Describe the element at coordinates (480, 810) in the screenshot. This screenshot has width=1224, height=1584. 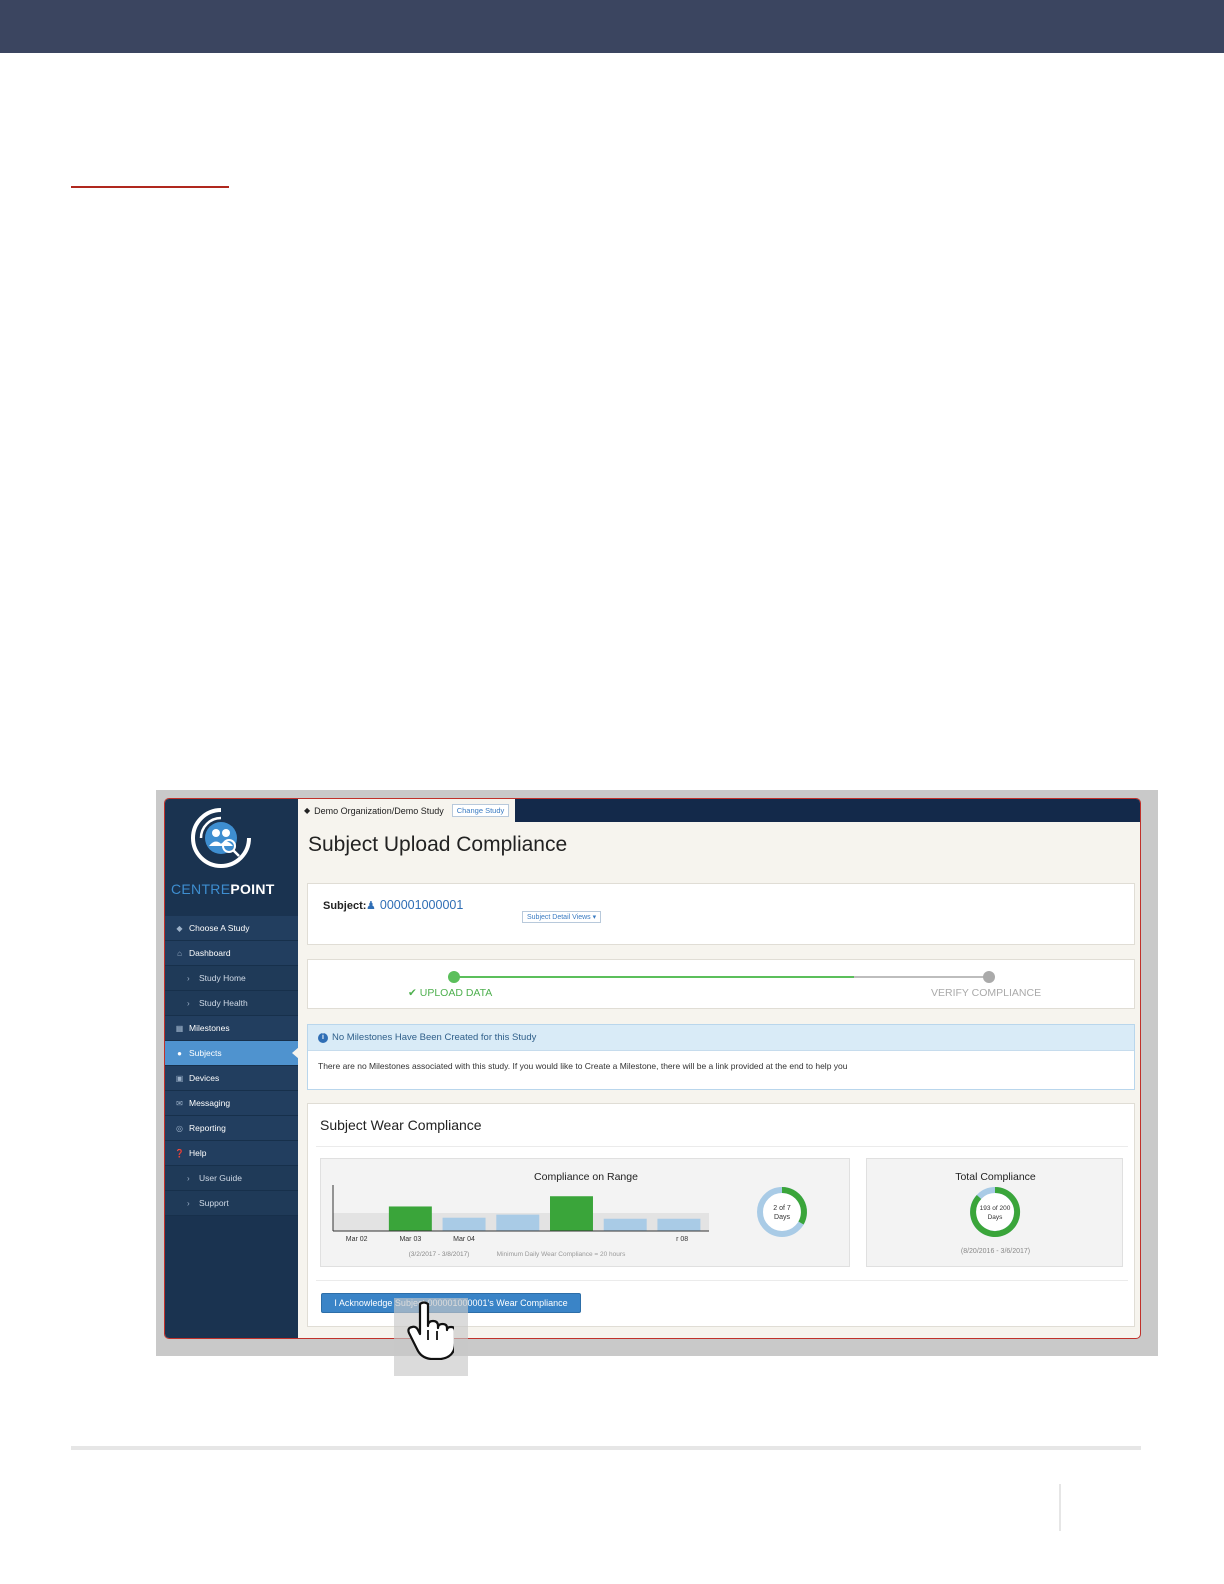
I see `change-study-button: Change Study` at that location.